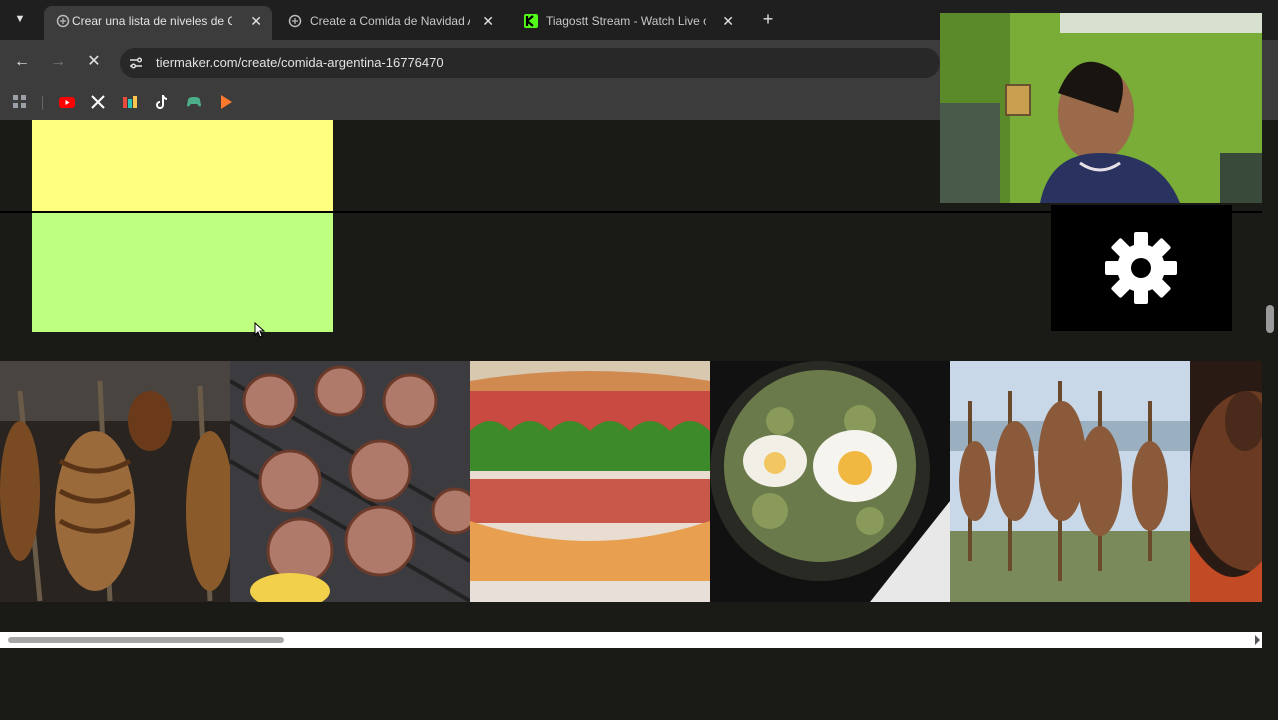  I want to click on tab-tiagostt-stream: Tiagostt Stream - Watch Live o ✕, so click(628, 21).